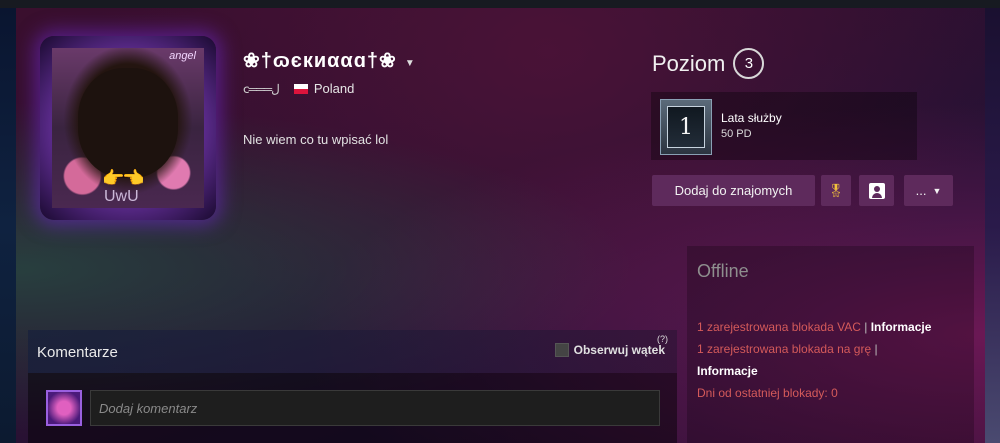  Describe the element at coordinates (733, 190) in the screenshot. I see `add-friend-button: Dodaj do znajomych` at that location.